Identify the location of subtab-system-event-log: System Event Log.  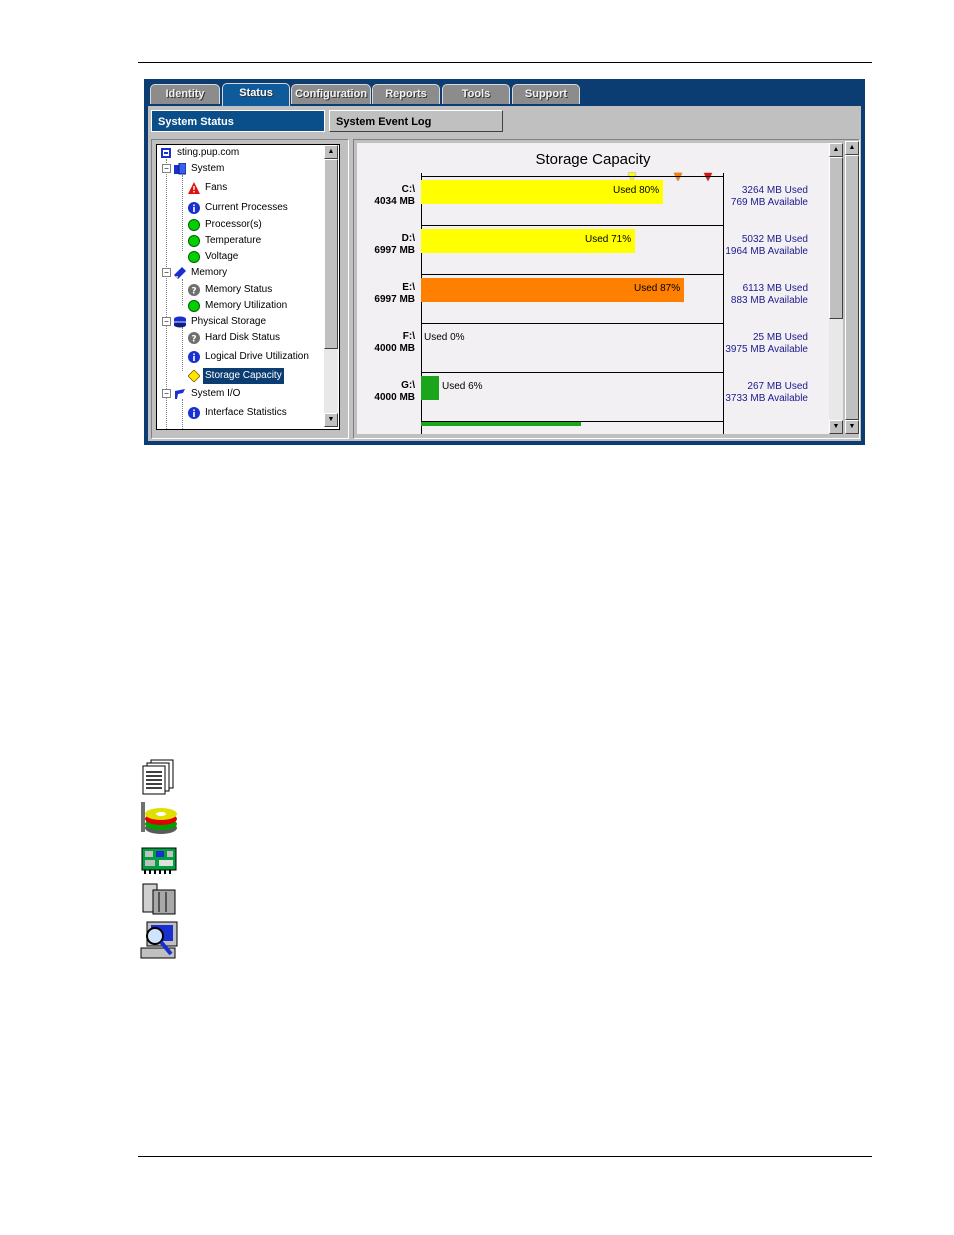
(416, 121).